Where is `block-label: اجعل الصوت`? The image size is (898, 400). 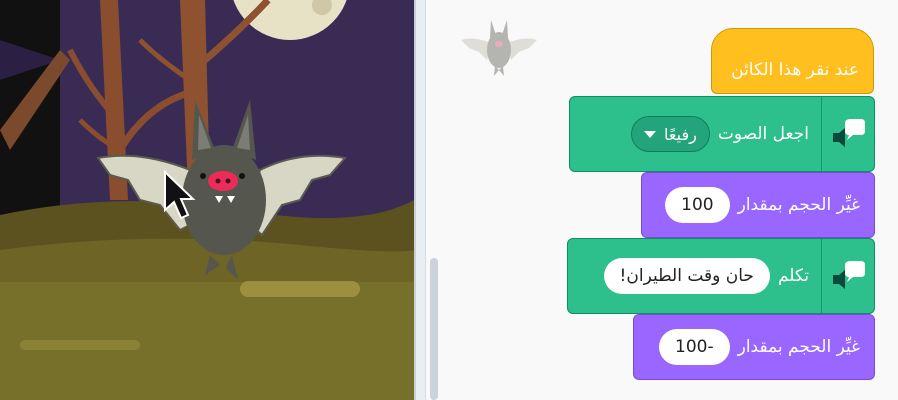 block-label: اجعل الصوت is located at coordinates (763, 134).